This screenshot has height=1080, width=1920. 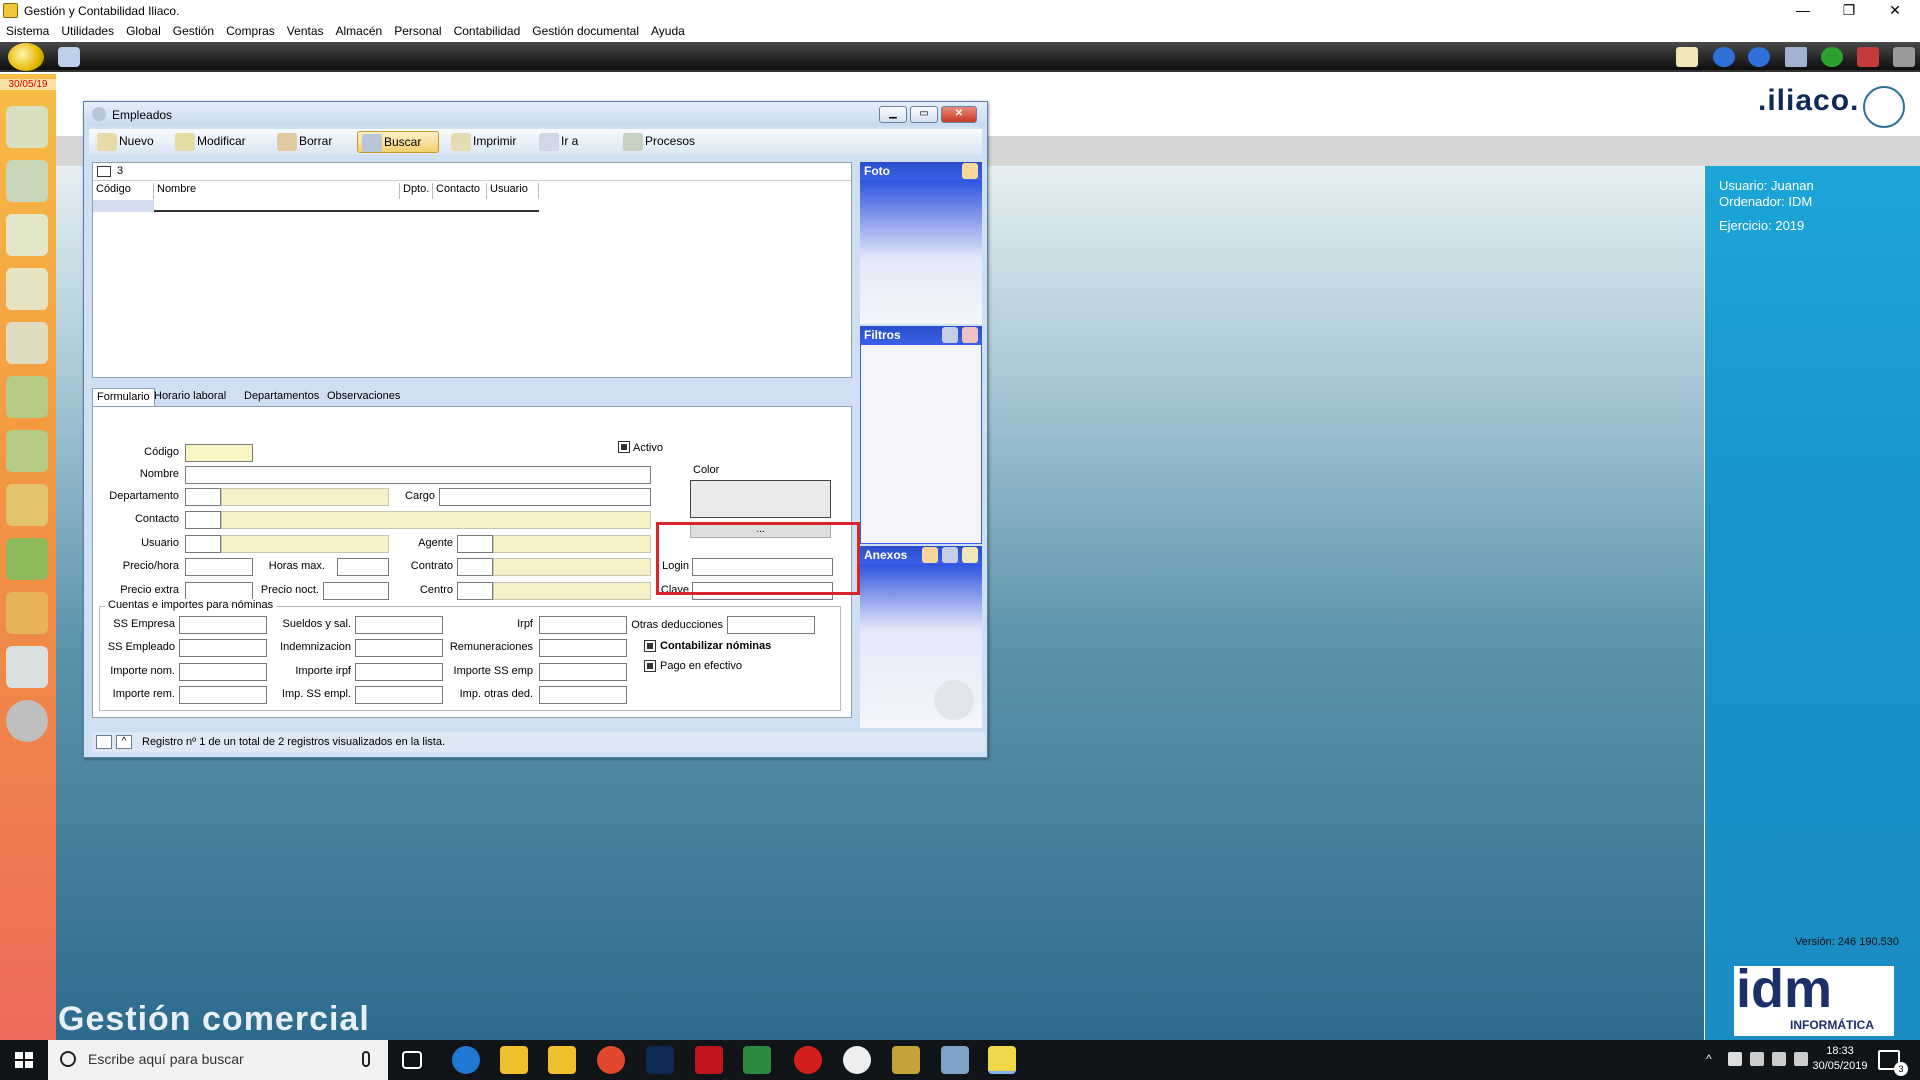 I want to click on exit-icon, so click(x=1904, y=57).